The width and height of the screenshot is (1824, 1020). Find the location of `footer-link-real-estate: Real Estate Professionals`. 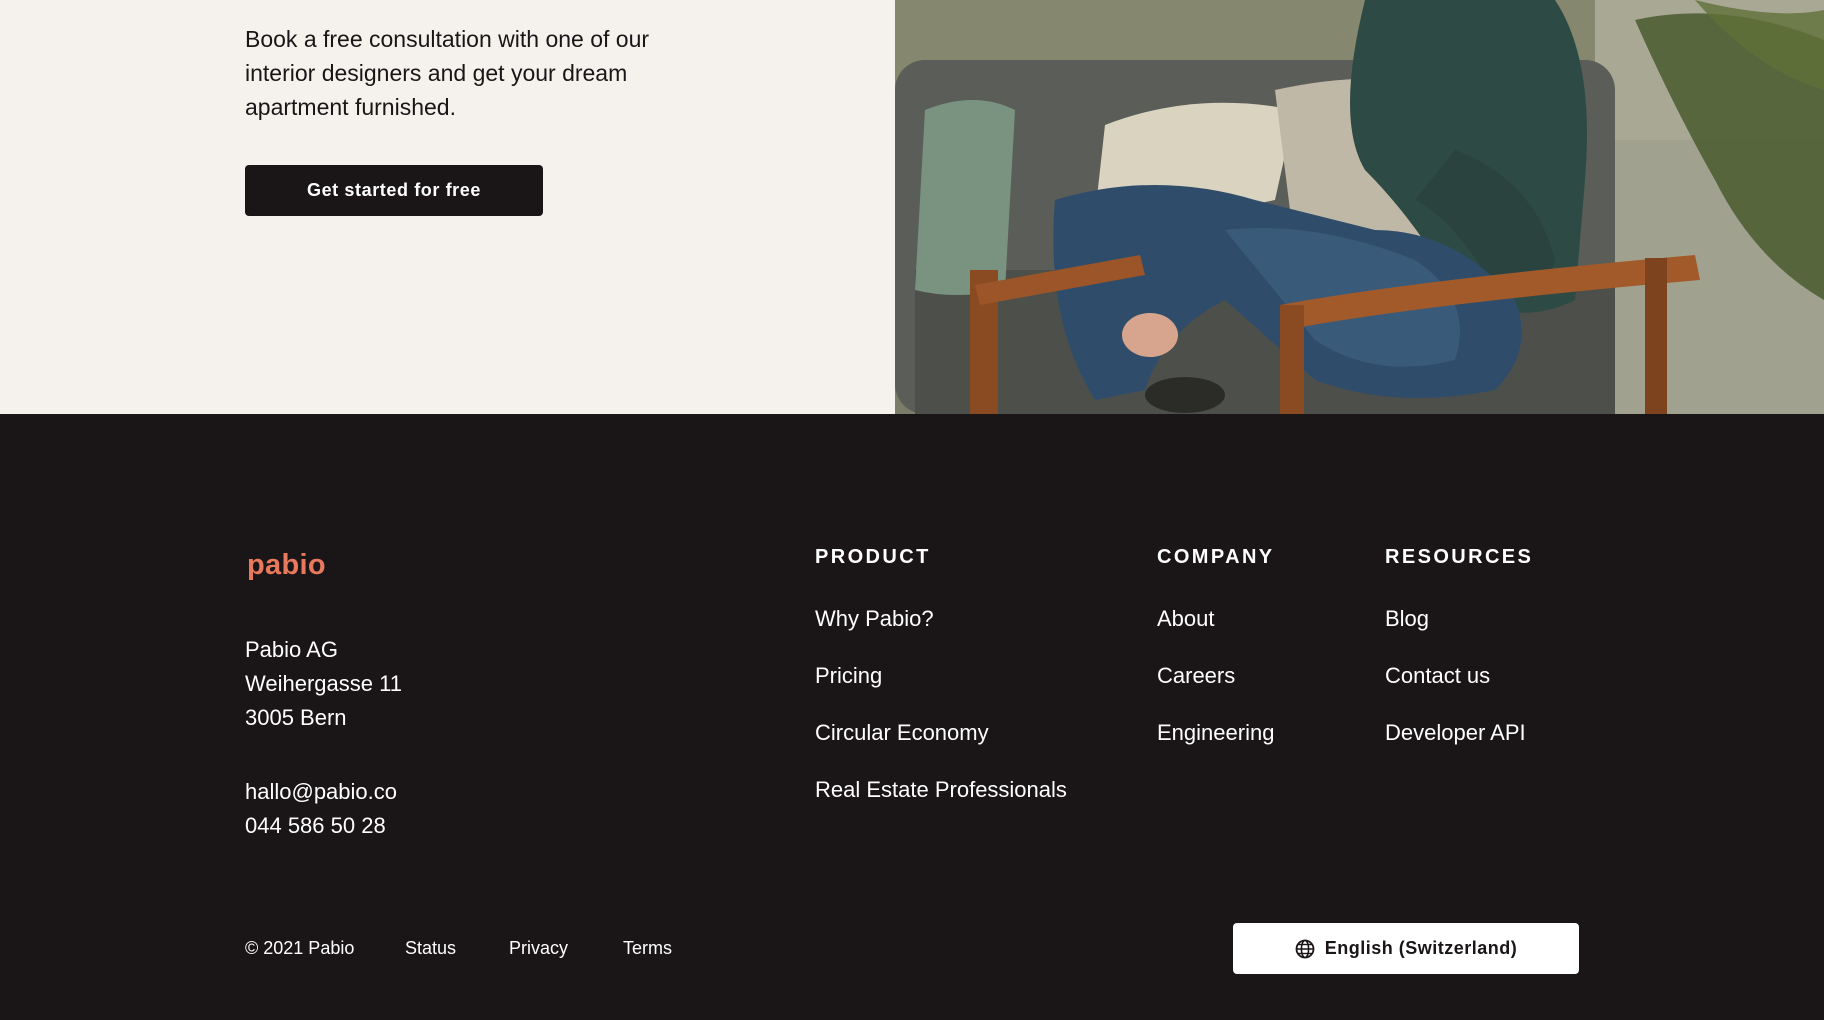

footer-link-real-estate: Real Estate Professionals is located at coordinates (941, 803).